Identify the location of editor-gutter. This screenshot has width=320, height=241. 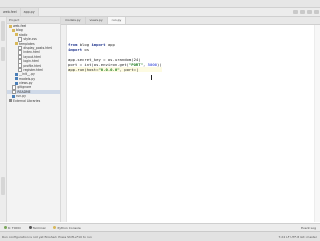
(64, 123).